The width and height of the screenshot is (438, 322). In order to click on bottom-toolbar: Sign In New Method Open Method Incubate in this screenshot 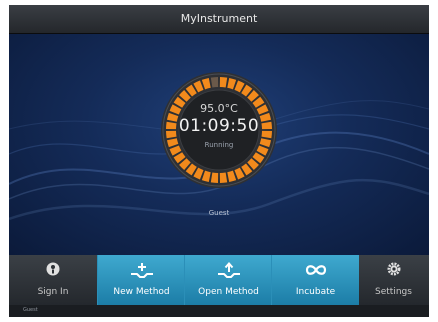, I will do `click(219, 280)`.